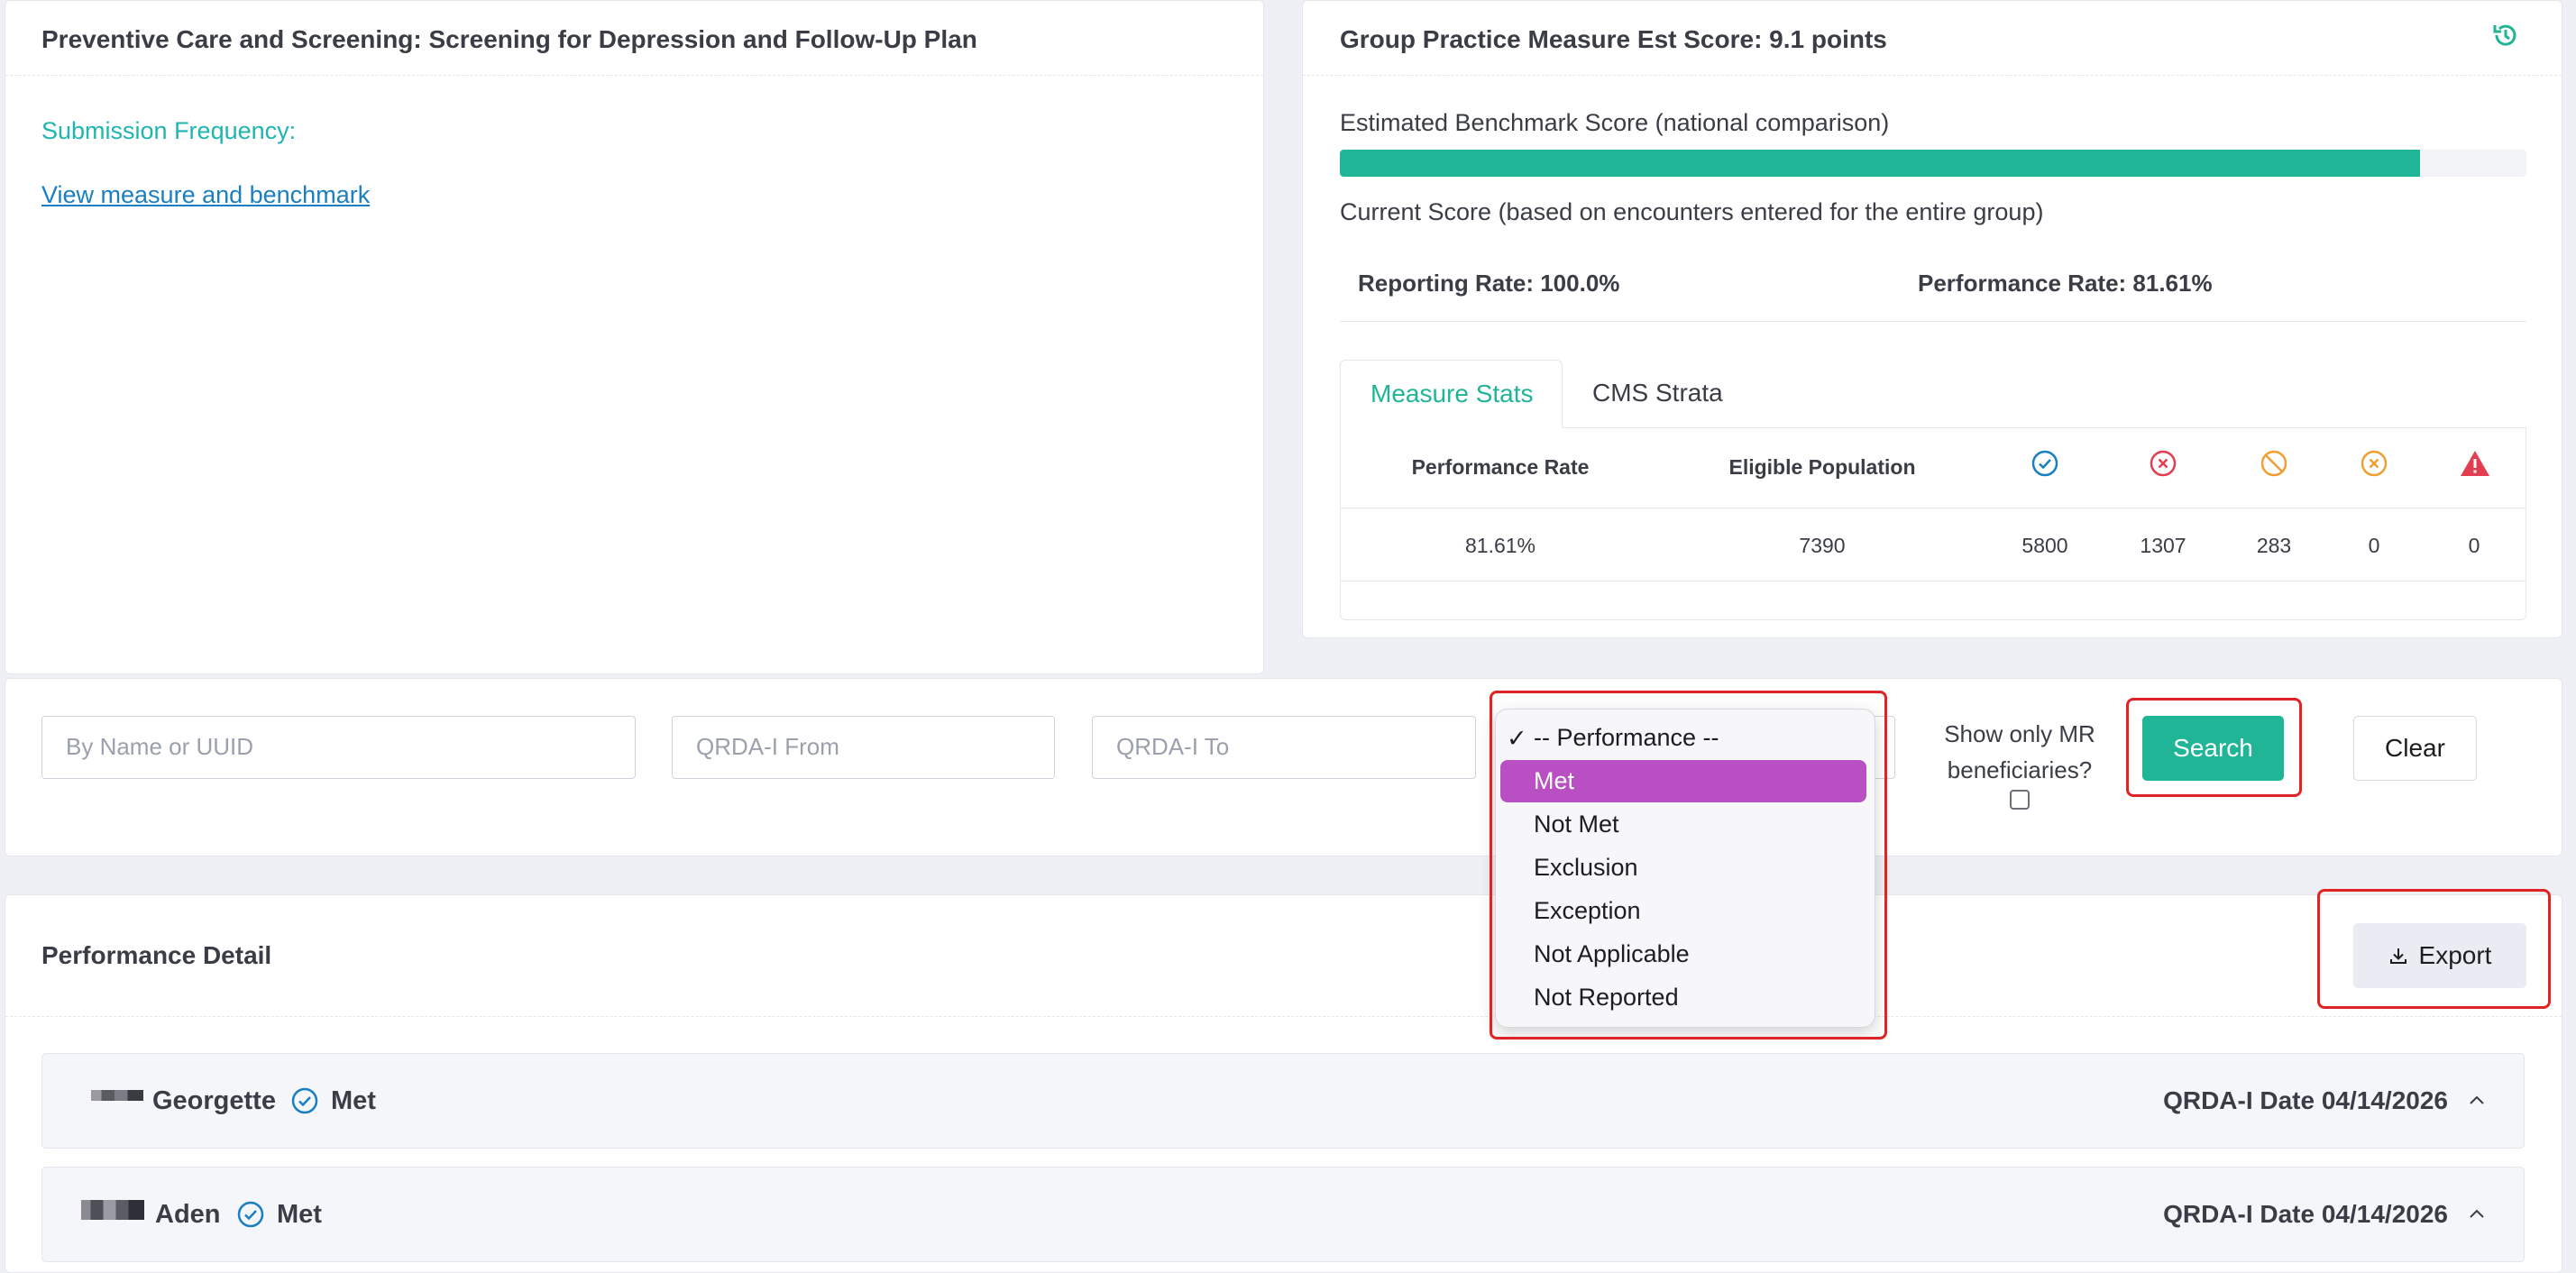 This screenshot has height=1273, width=2576. I want to click on benchmark-bar-fill, so click(1880, 163).